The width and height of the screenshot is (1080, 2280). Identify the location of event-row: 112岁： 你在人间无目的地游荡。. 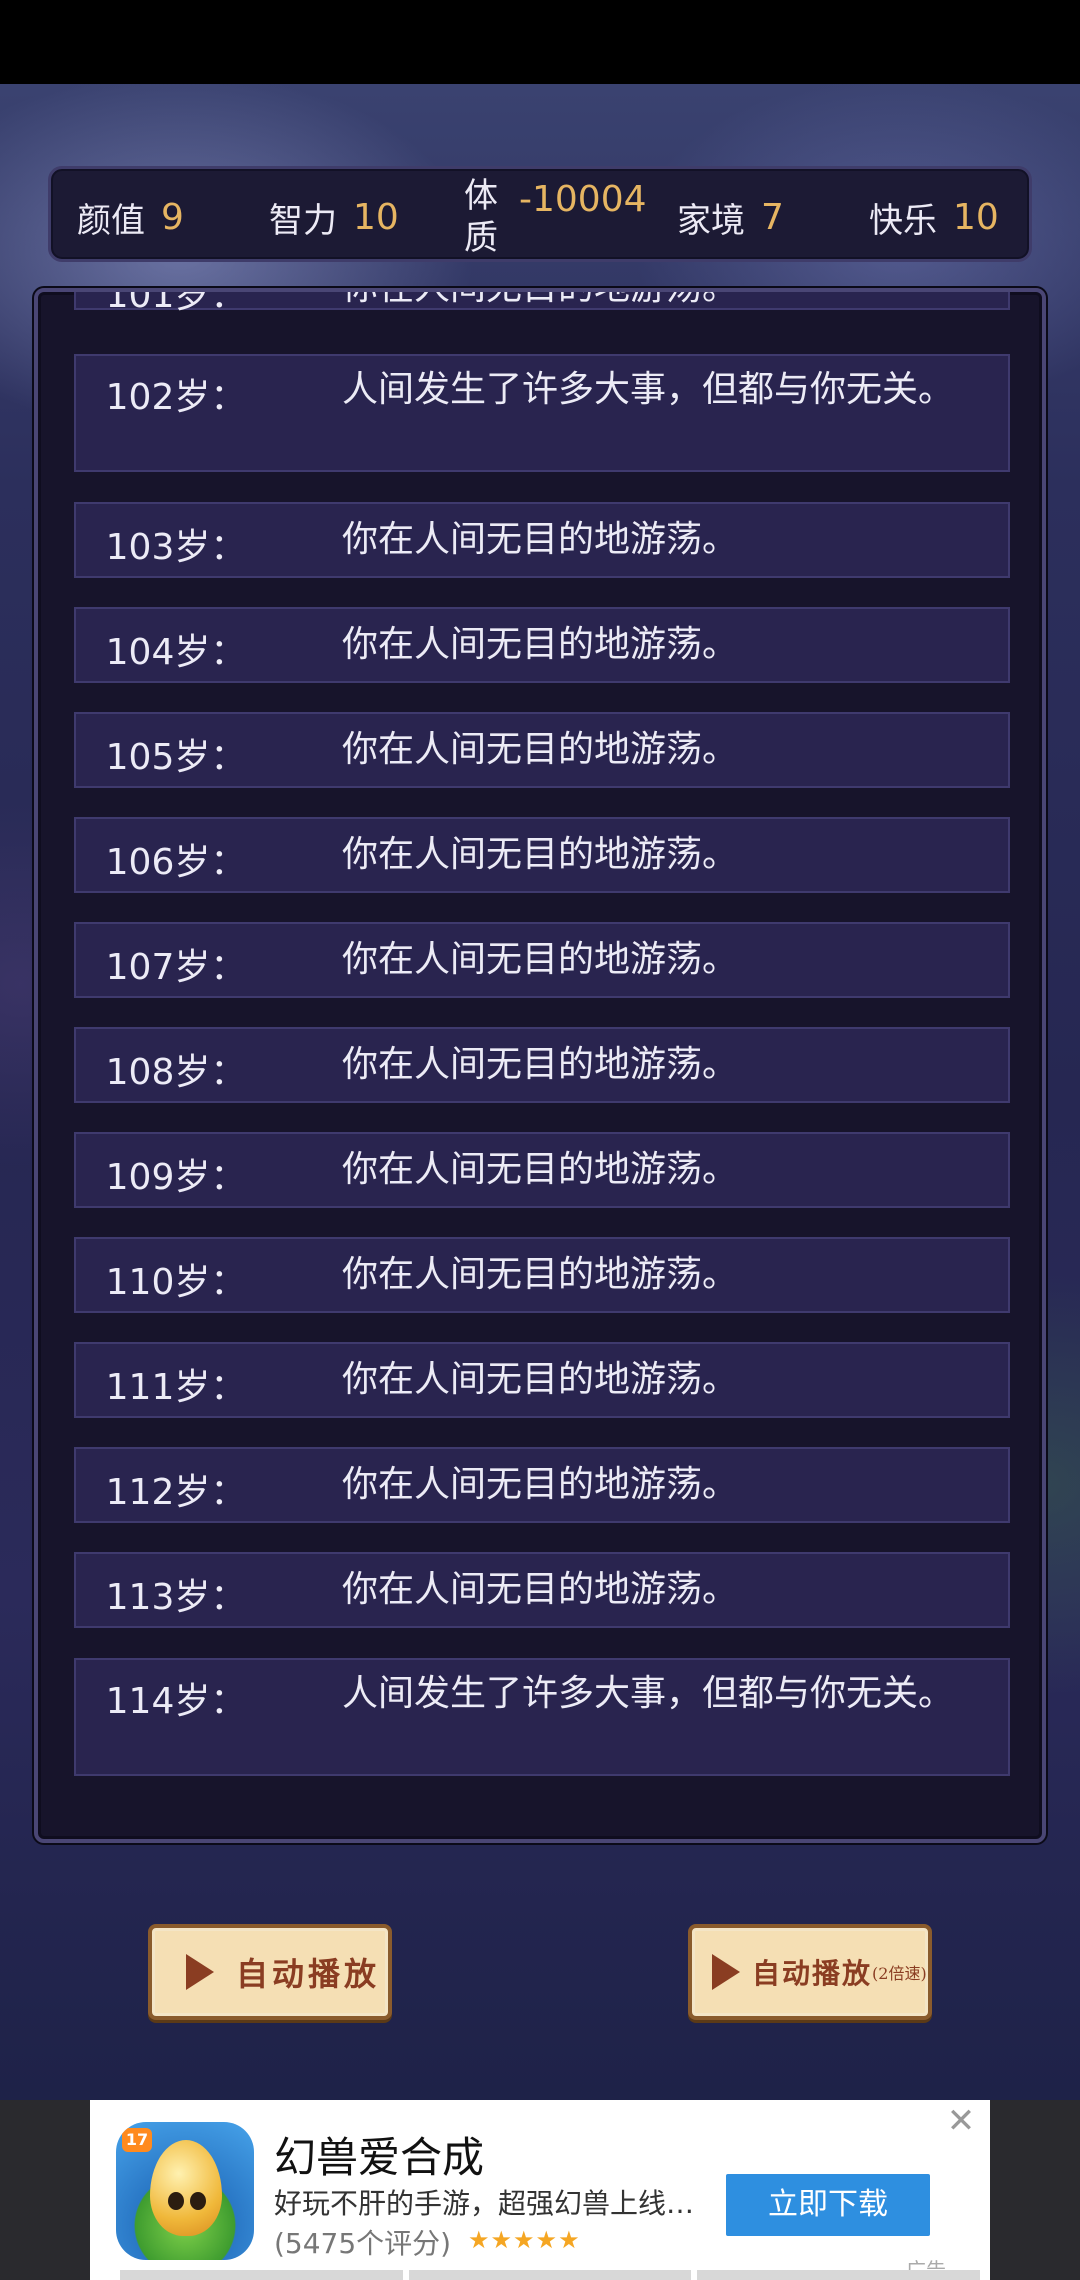
(542, 1485).